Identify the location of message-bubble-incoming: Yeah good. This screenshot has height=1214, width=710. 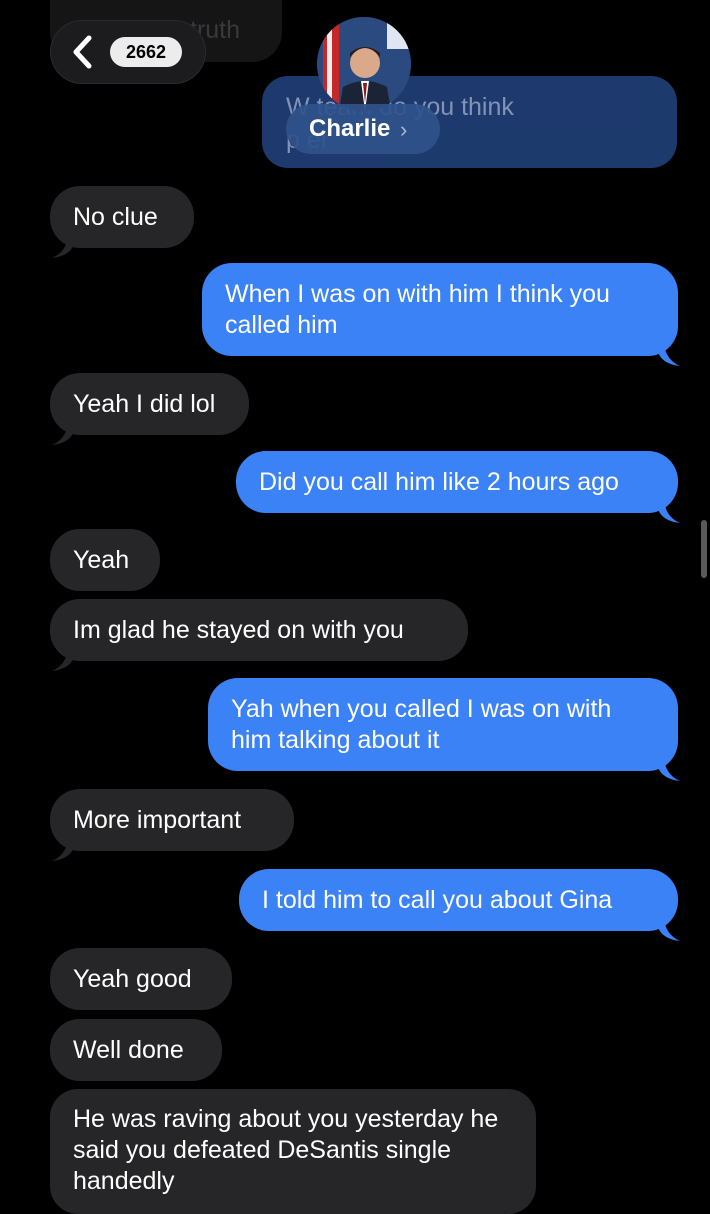
(141, 979).